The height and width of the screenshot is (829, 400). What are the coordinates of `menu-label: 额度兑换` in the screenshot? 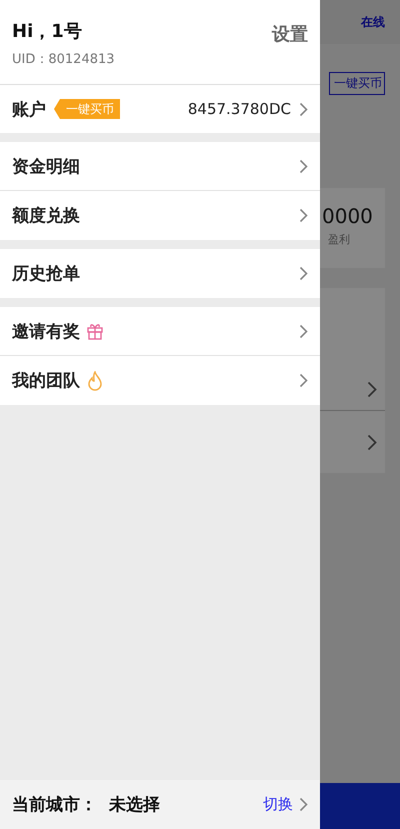 It's located at (46, 216).